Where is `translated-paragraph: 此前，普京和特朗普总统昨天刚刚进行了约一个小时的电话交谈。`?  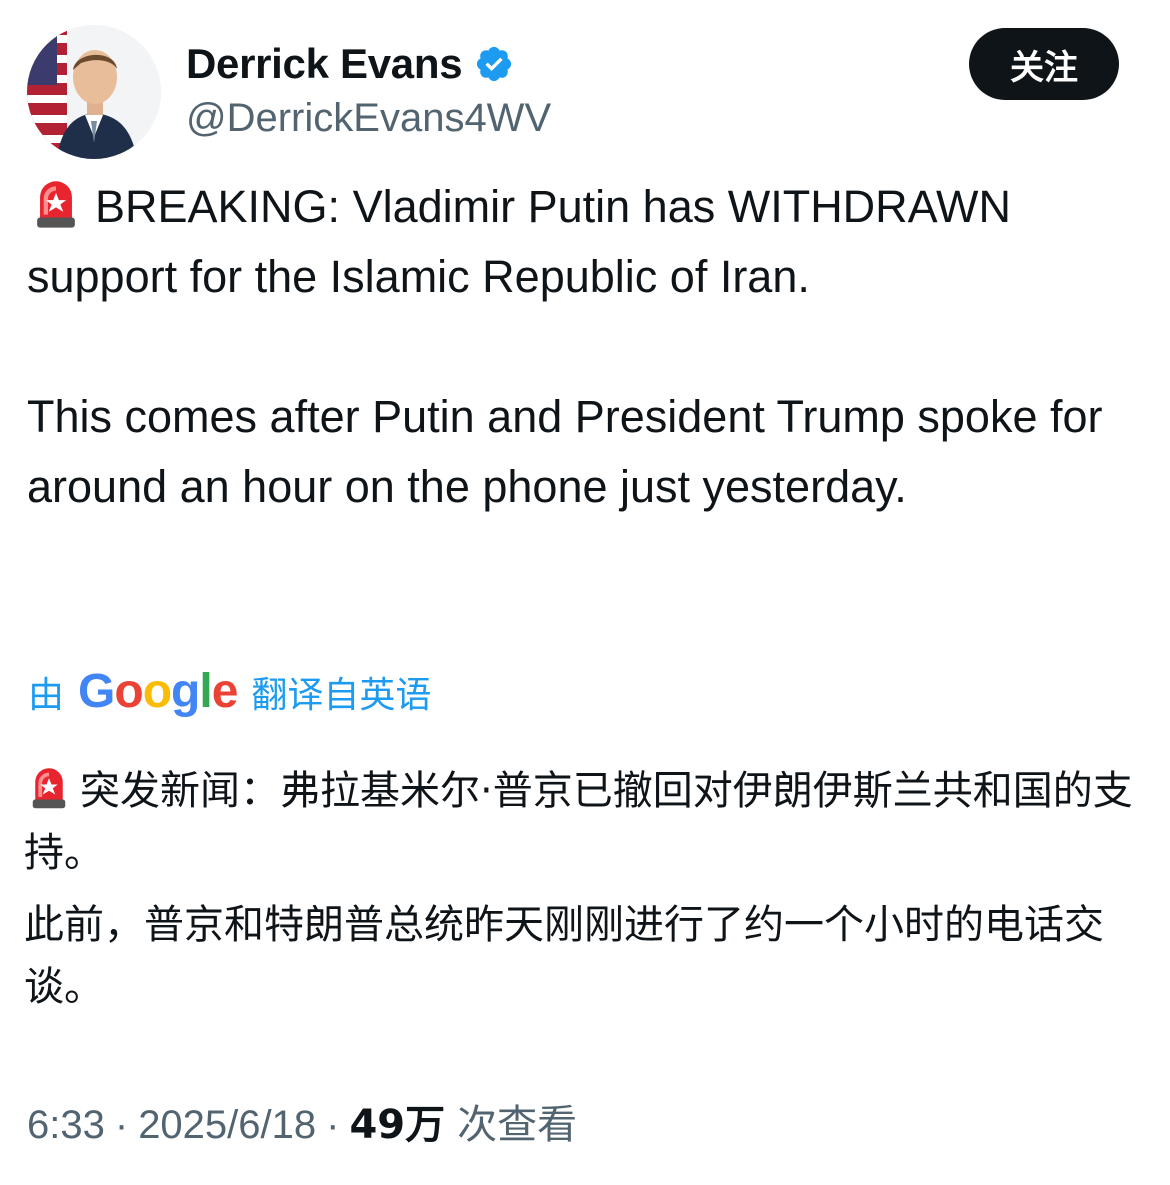
translated-paragraph: 此前，普京和特朗普总统昨天刚刚进行了约一个小时的电话交谈。 is located at coordinates (564, 956).